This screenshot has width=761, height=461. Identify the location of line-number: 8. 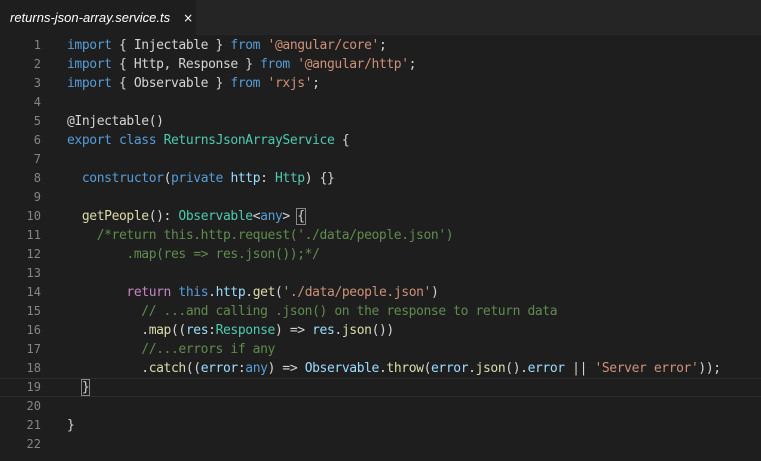
(37, 178).